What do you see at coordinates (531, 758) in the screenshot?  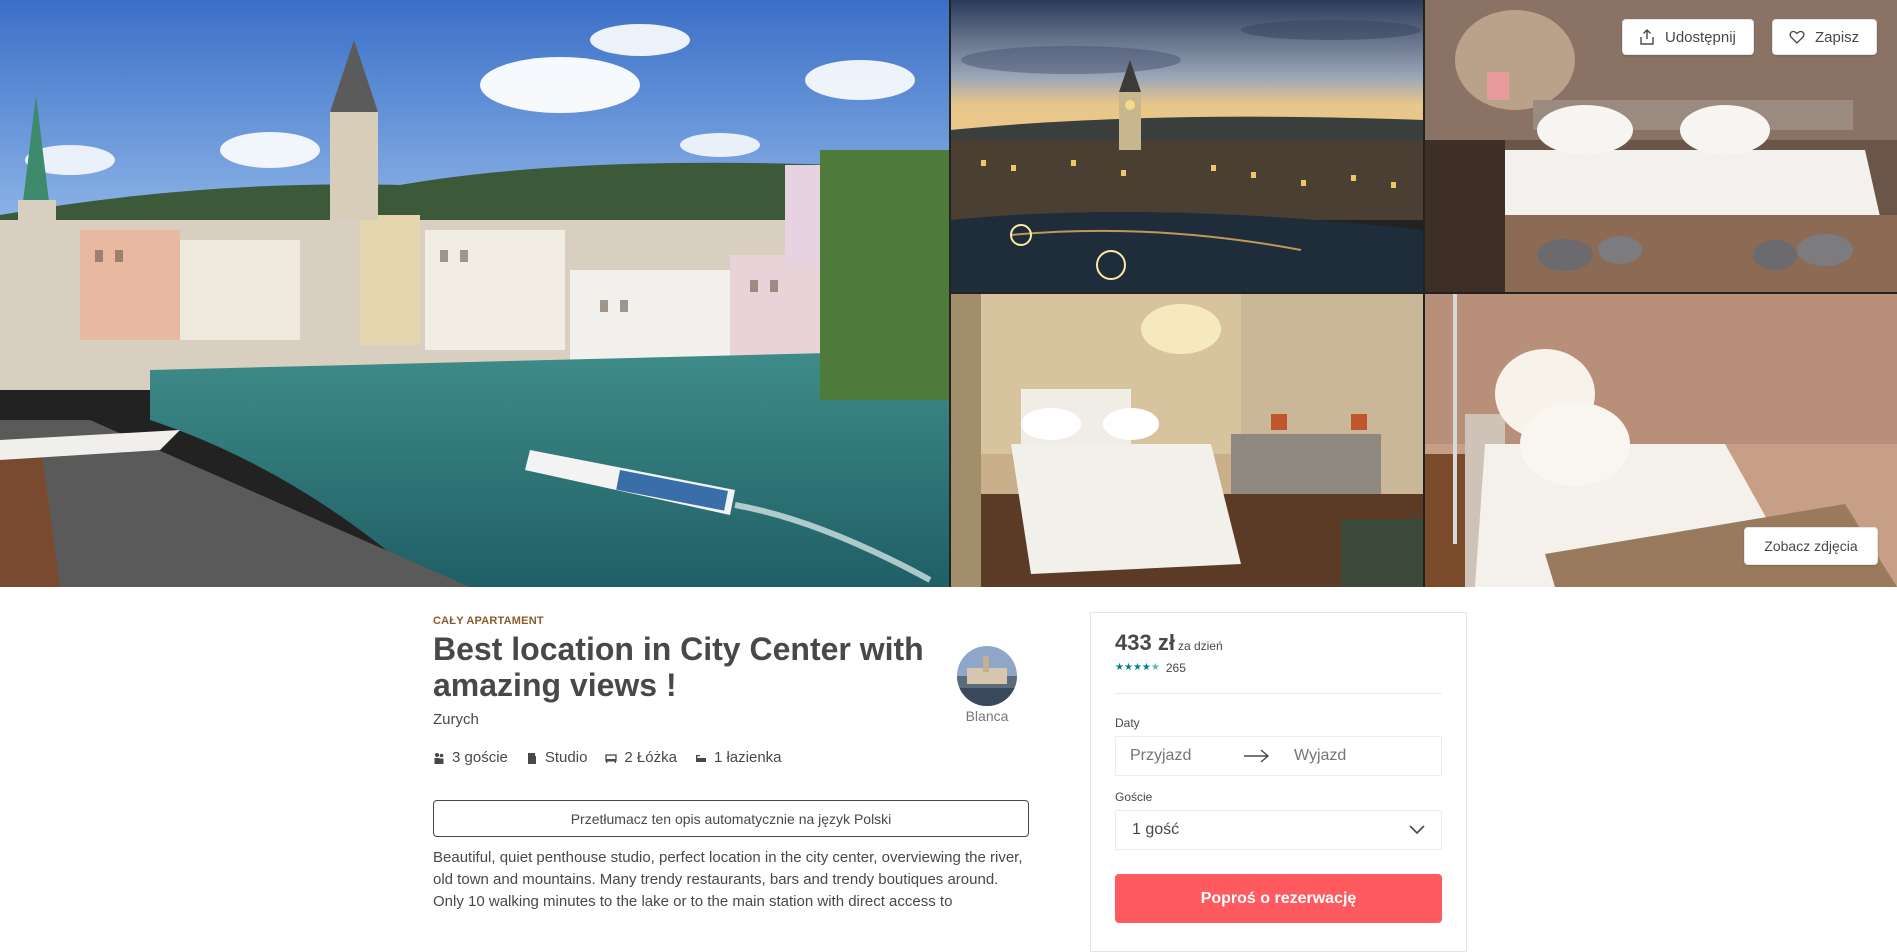 I see `studio-icon` at bounding box center [531, 758].